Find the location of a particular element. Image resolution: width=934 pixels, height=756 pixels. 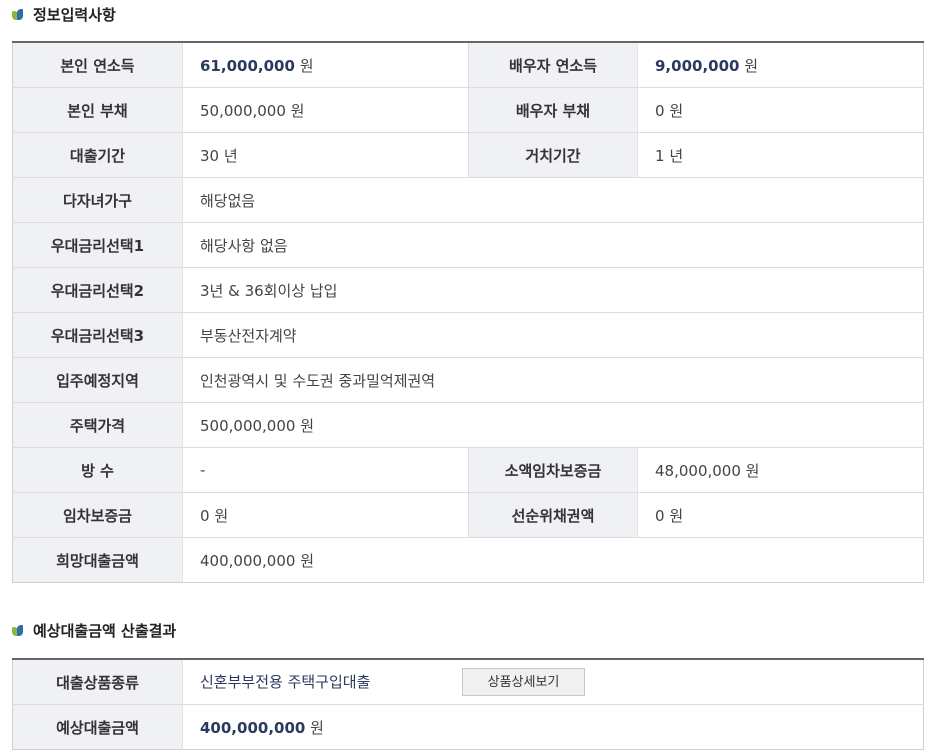

table-row: 희망대출금액 400,000,000 원 is located at coordinates (468, 560).